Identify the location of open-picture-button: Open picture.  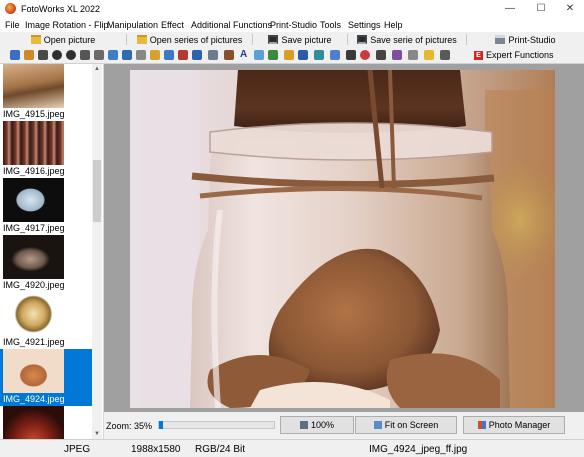
(63, 39).